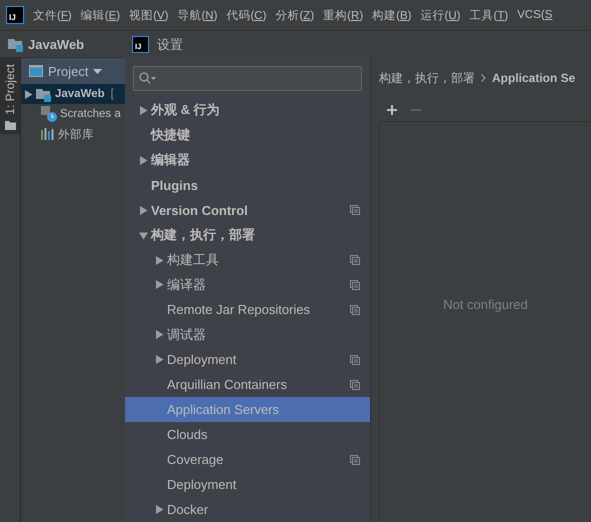 The height and width of the screenshot is (522, 591). I want to click on settings-tree-item: Version Control, so click(247, 210).